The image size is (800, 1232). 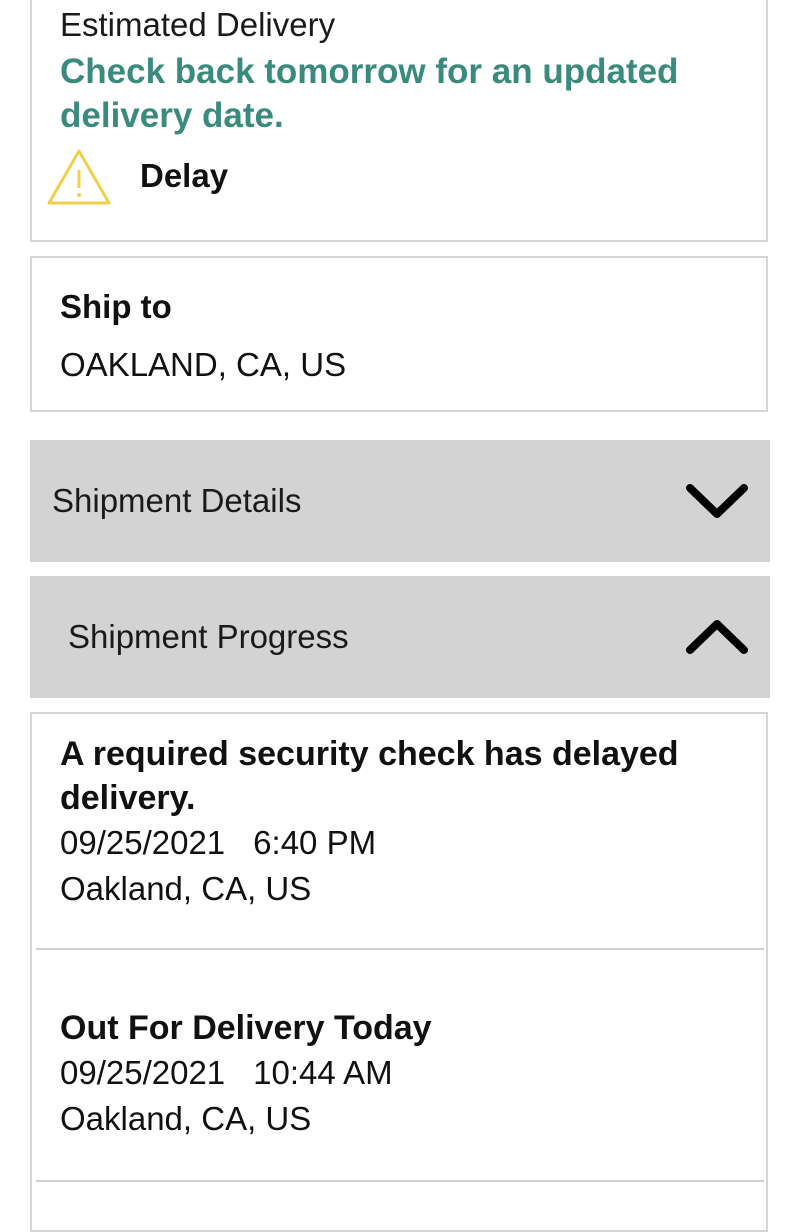 What do you see at coordinates (717, 501) in the screenshot?
I see `chevron-down-icon` at bounding box center [717, 501].